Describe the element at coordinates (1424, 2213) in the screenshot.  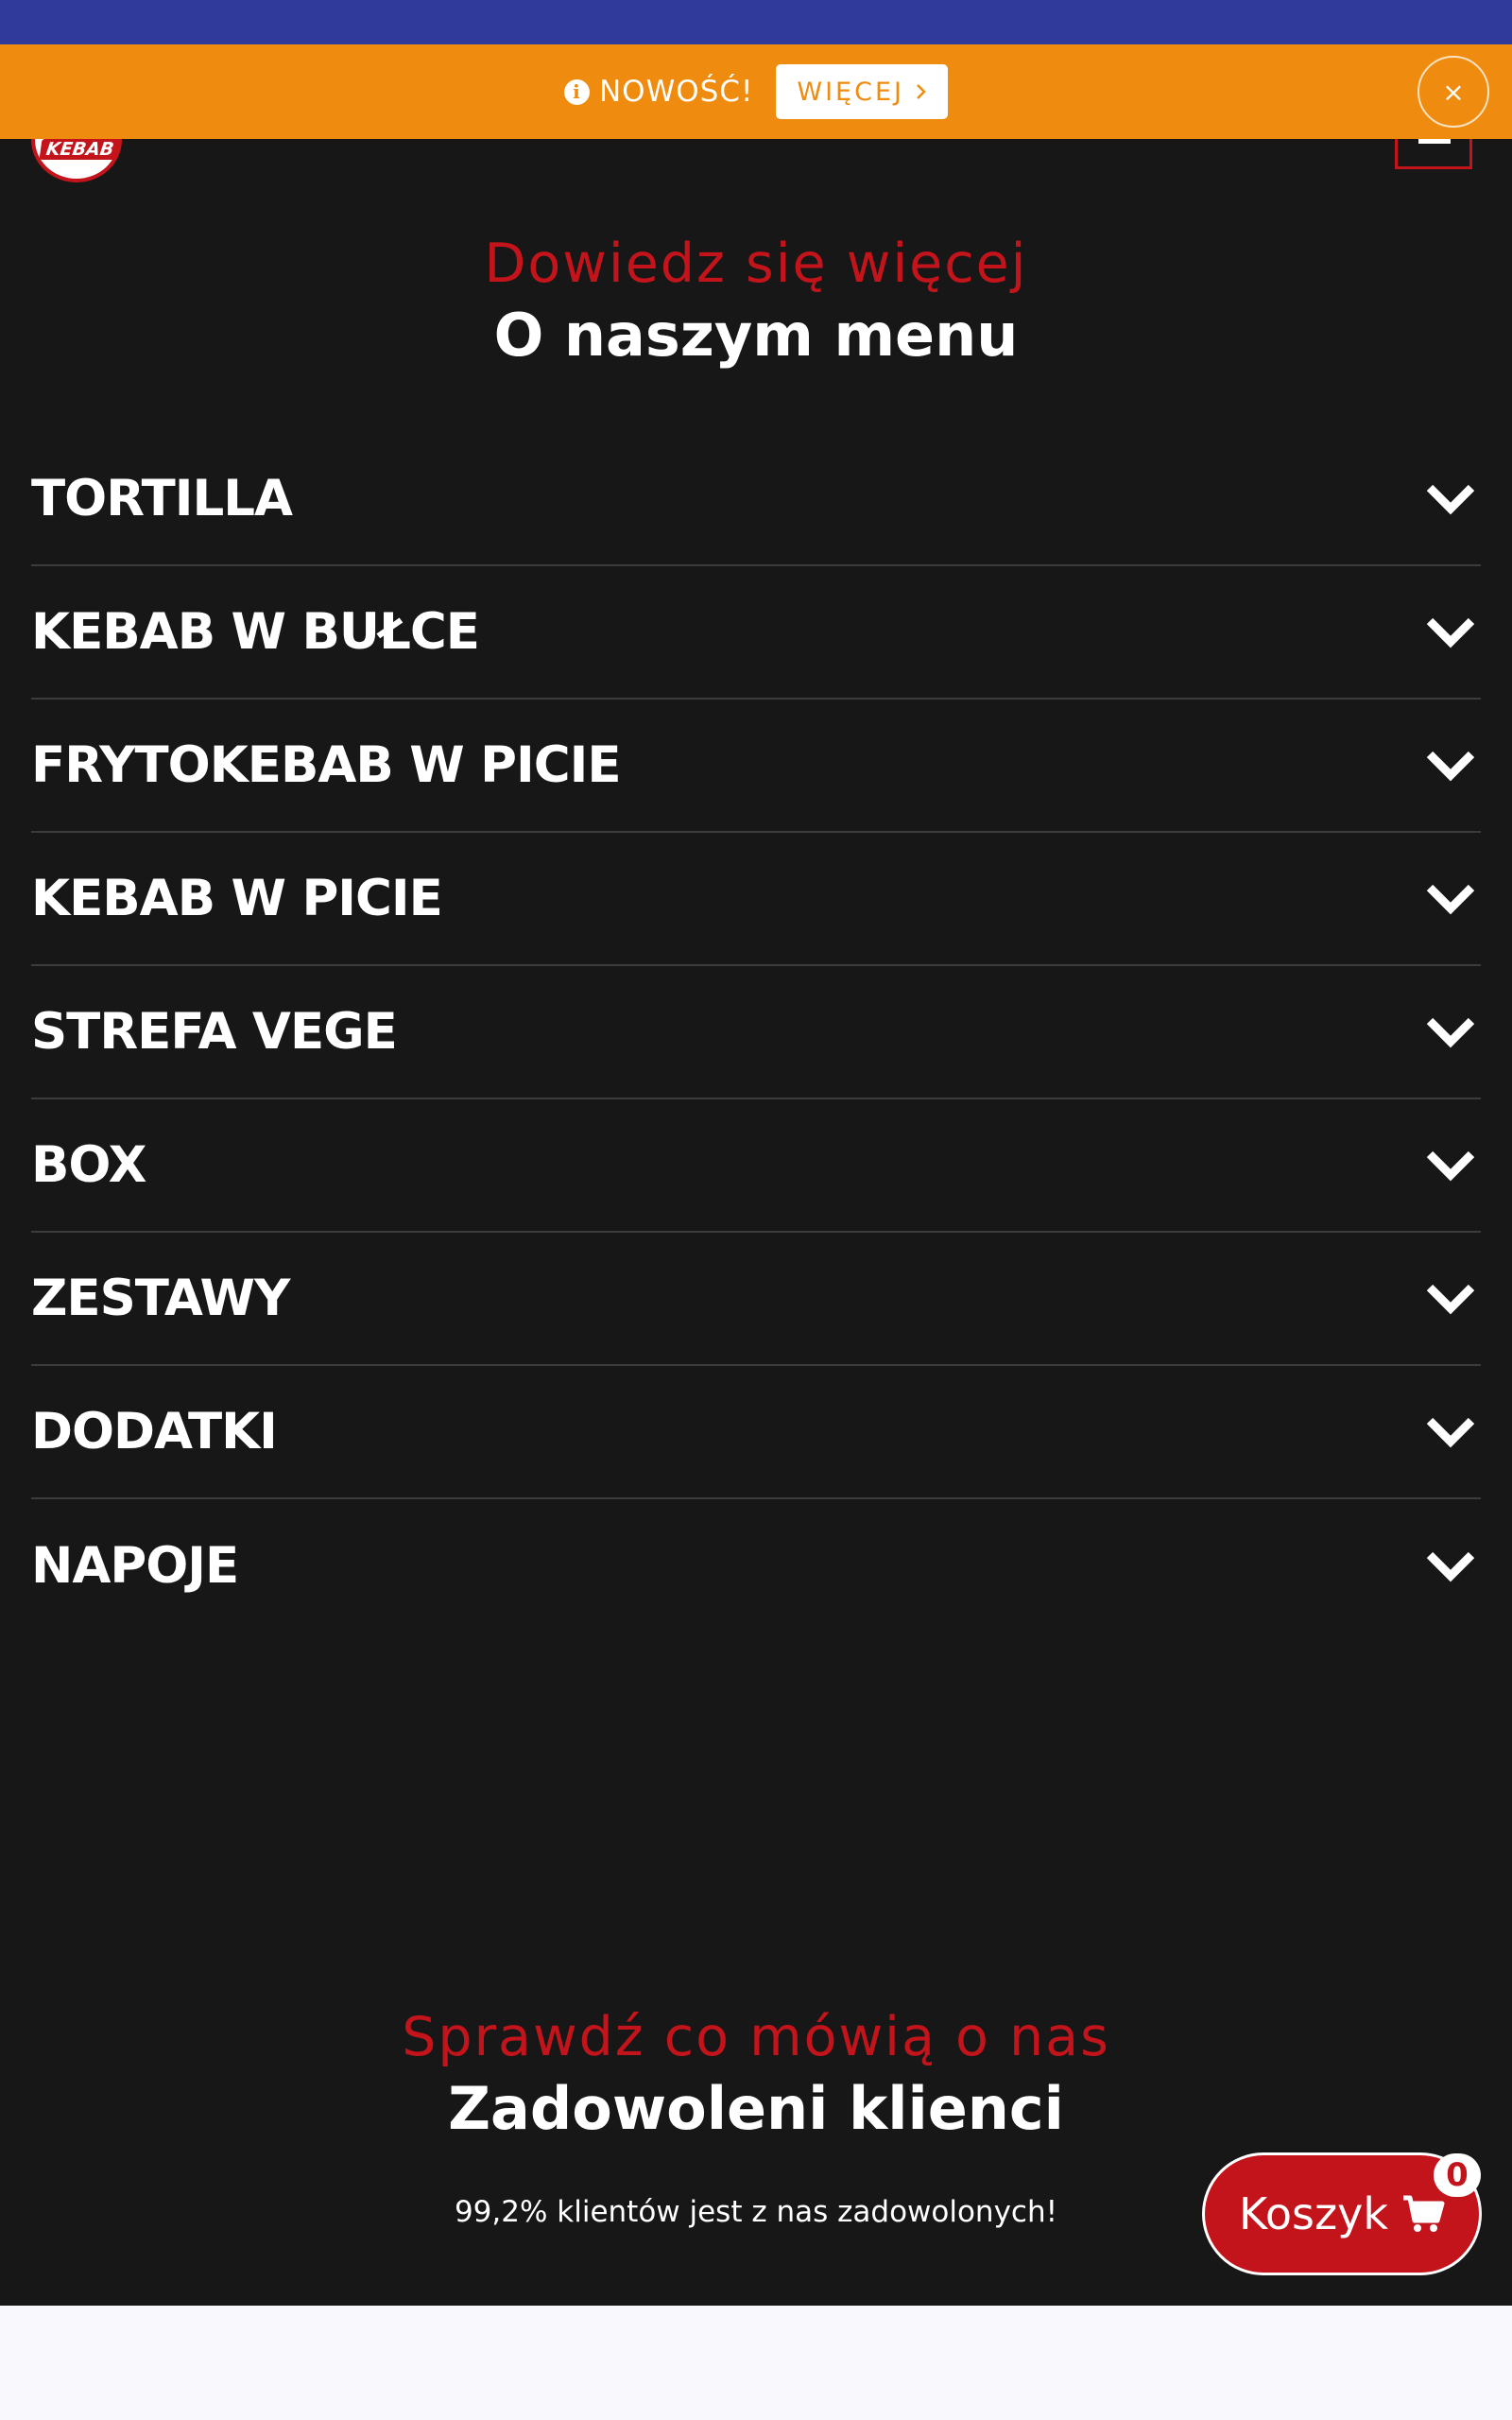
I see `shopping-cart-icon` at that location.